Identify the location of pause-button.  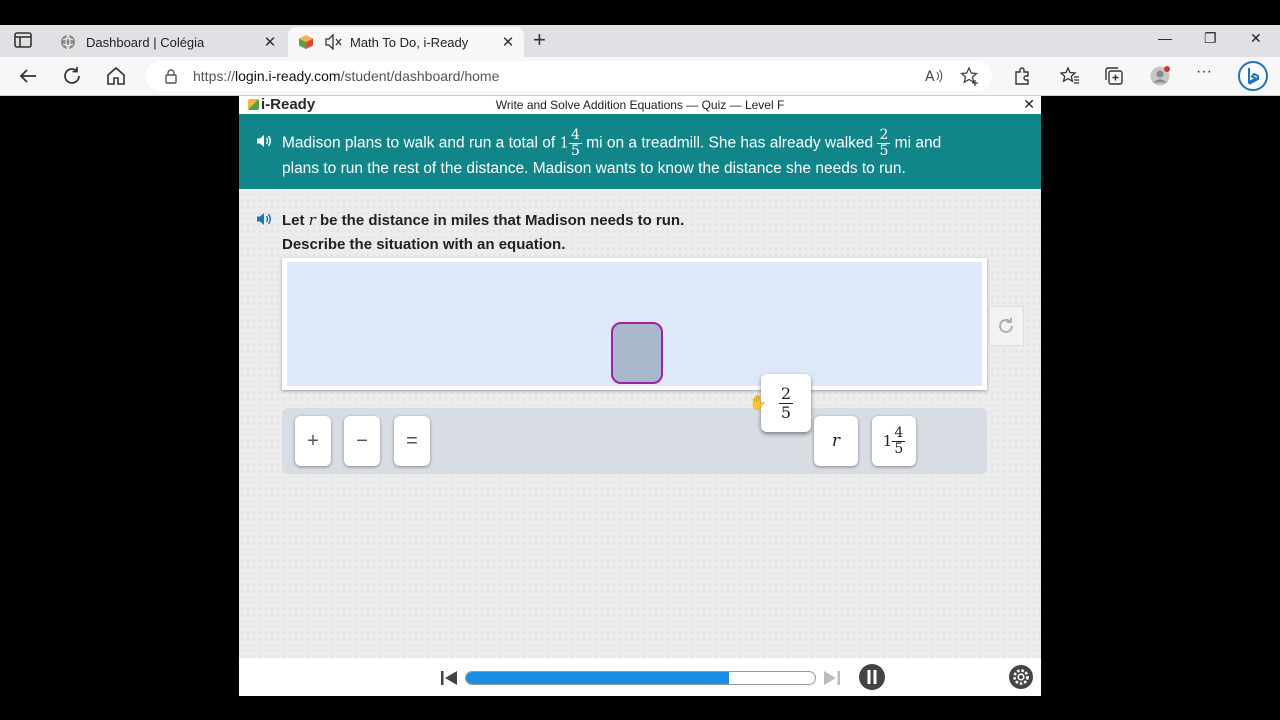
(872, 677).